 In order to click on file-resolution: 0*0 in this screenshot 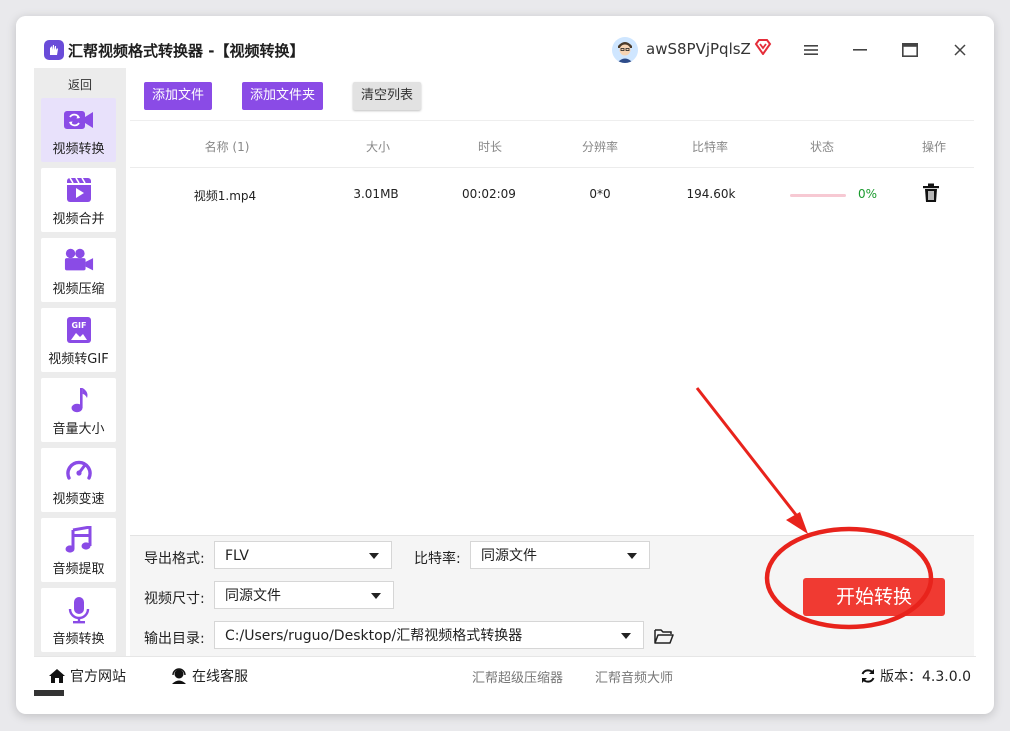, I will do `click(600, 194)`.